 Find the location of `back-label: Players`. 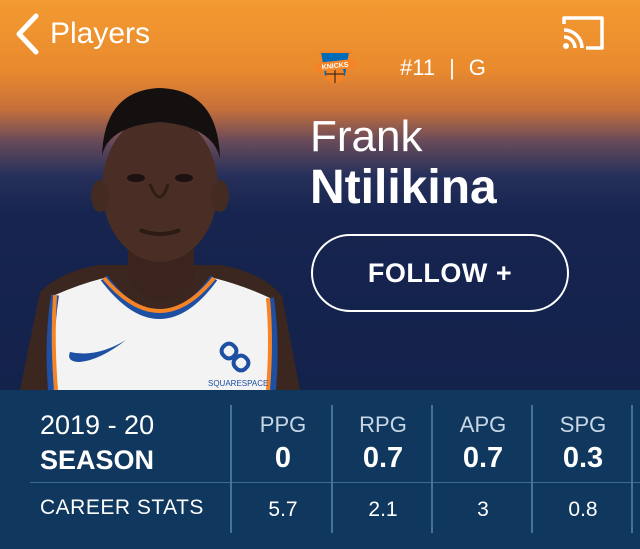

back-label: Players is located at coordinates (100, 33).